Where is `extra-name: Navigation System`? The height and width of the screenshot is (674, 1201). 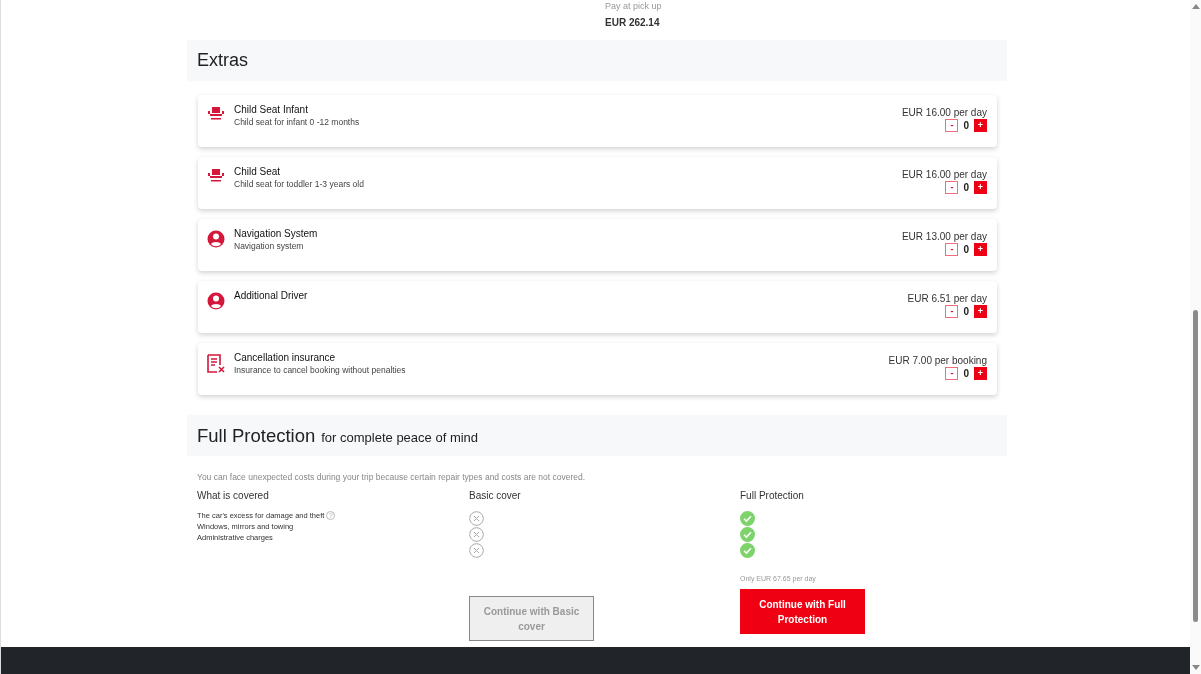
extra-name: Navigation System is located at coordinates (276, 233).